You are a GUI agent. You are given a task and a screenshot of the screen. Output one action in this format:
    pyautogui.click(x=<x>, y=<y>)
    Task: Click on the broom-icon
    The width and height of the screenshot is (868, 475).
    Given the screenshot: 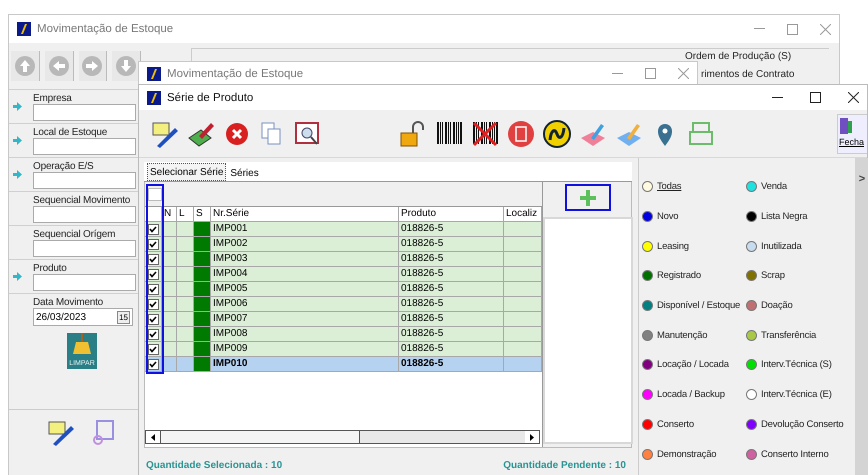 What is the action you would take?
    pyautogui.click(x=82, y=344)
    